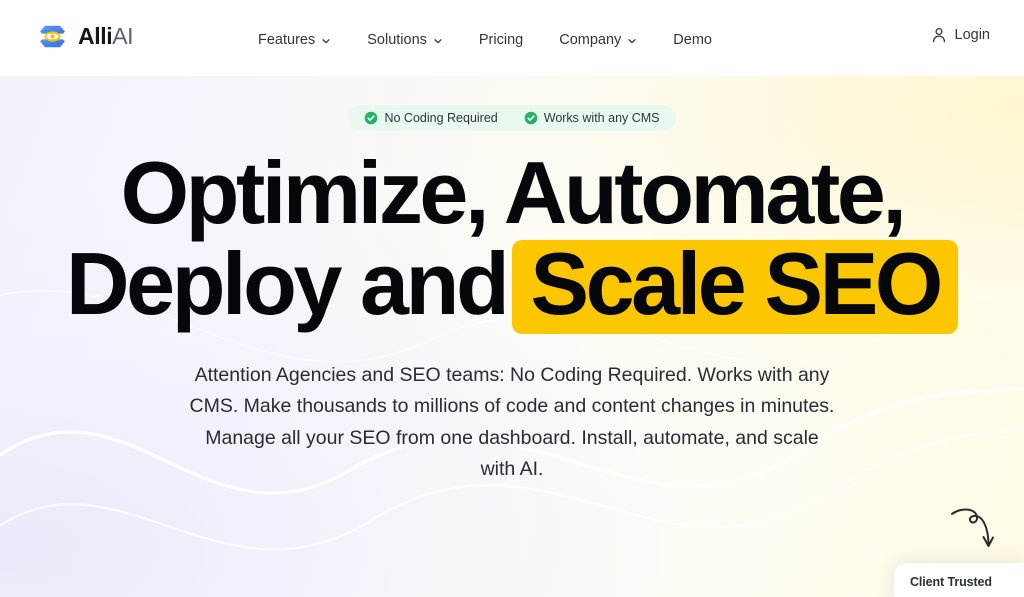 The width and height of the screenshot is (1024, 597). I want to click on nav-item-solutions: Solutions, so click(405, 40).